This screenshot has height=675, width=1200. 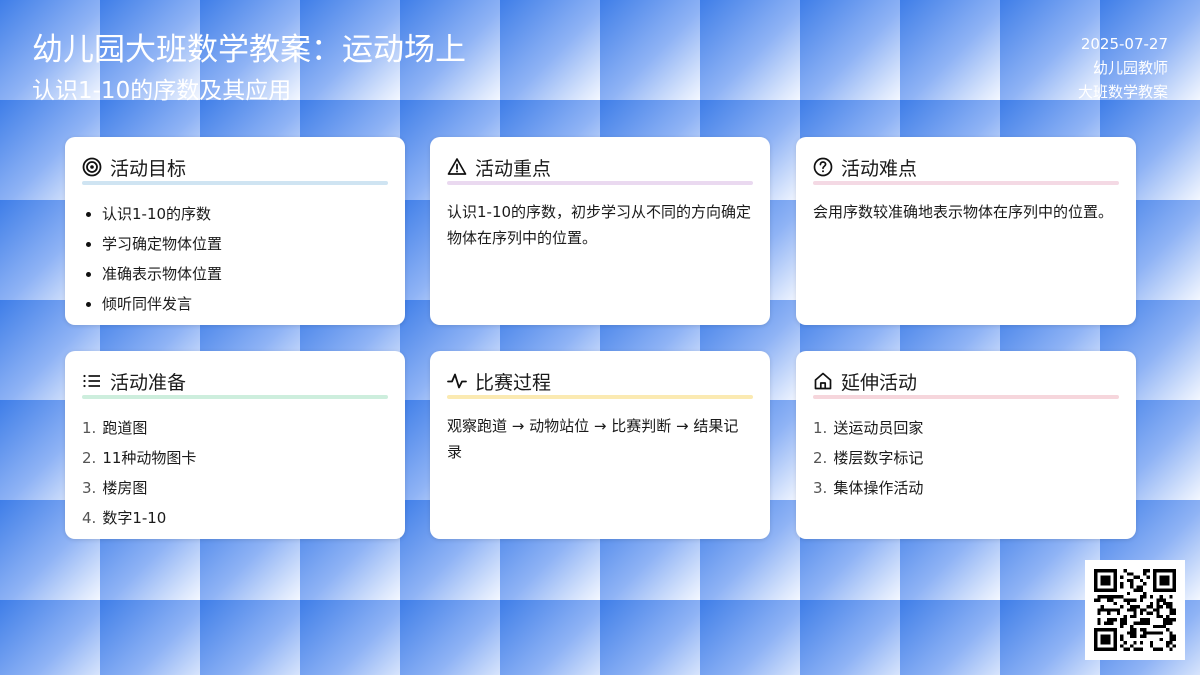 I want to click on activity-pulse-icon, so click(x=457, y=381).